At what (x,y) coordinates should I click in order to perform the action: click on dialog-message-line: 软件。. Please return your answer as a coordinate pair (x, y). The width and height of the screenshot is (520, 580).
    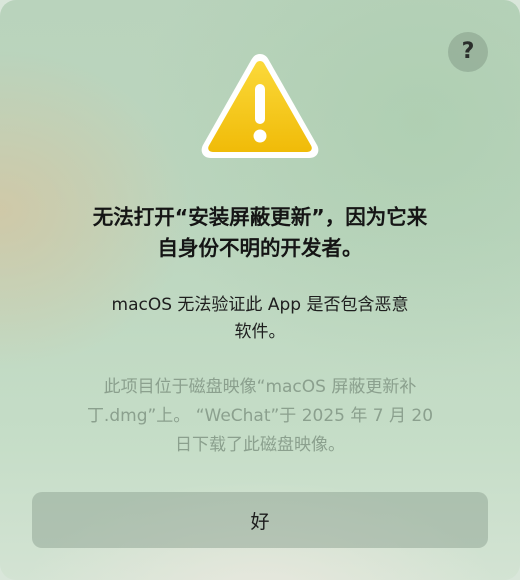
    Looking at the image, I should click on (260, 332).